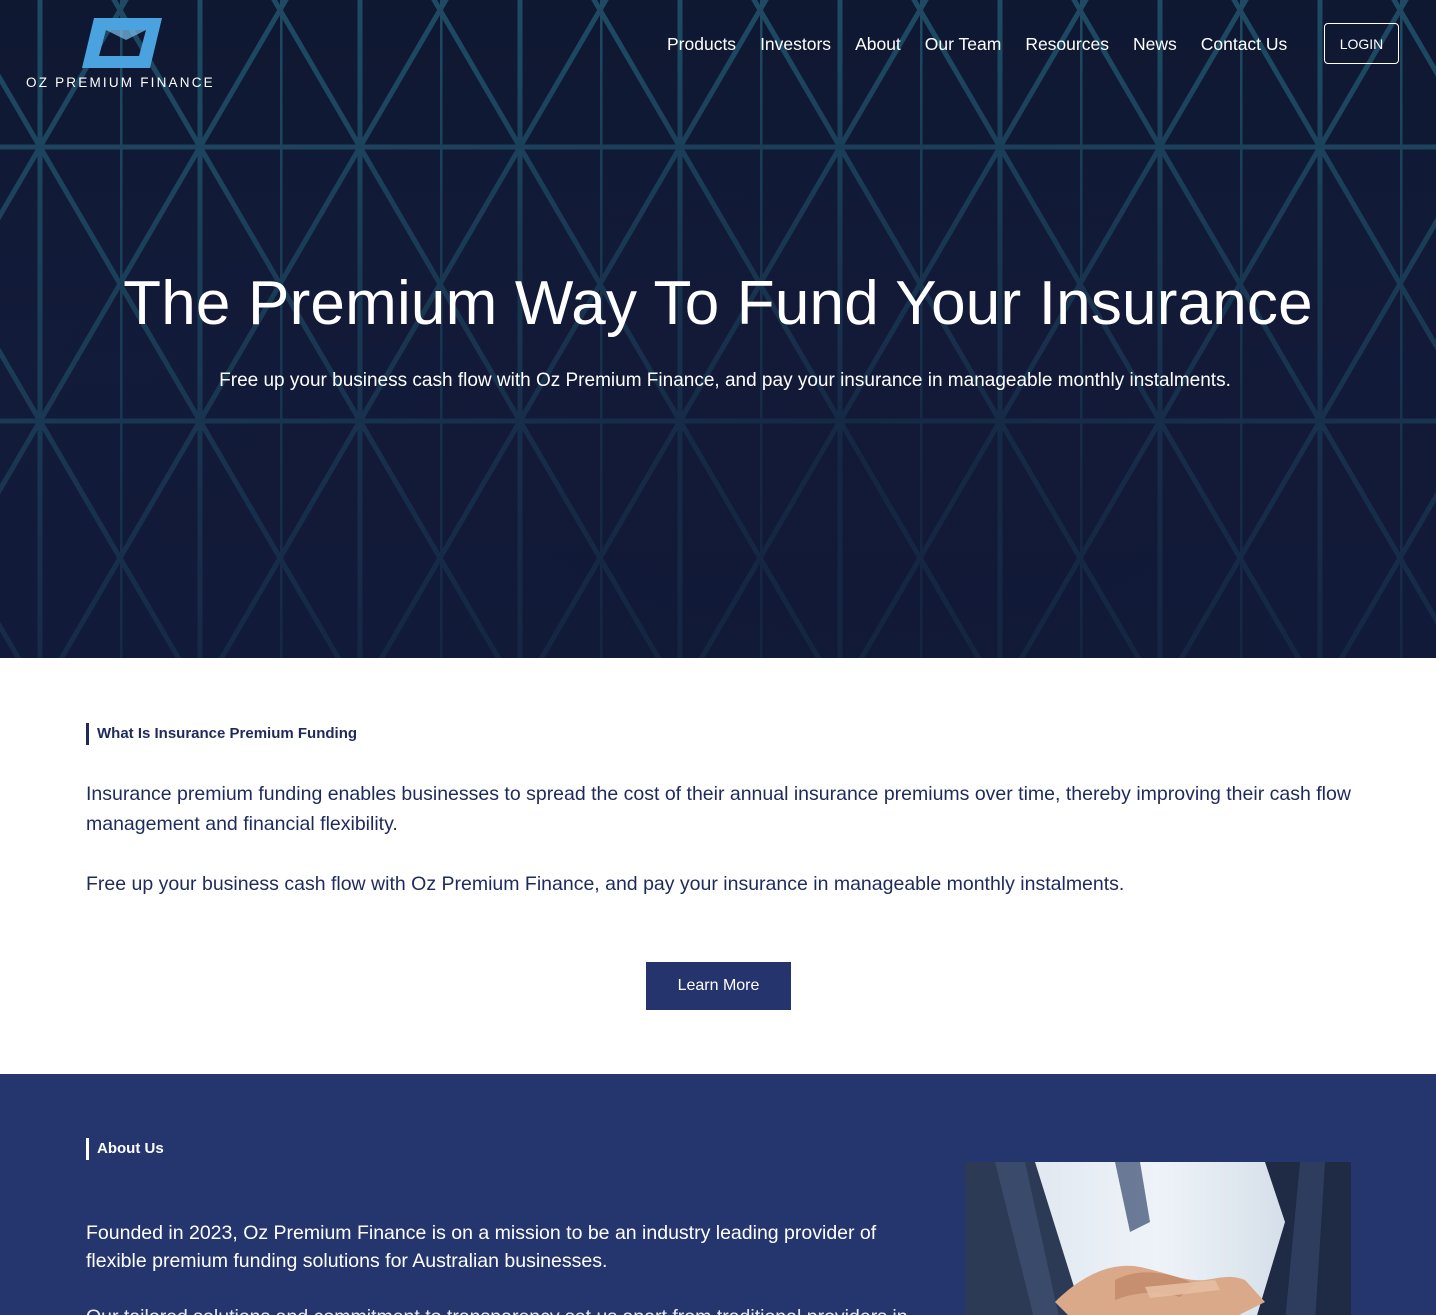 The image size is (1436, 1315). What do you see at coordinates (1067, 44) in the screenshot?
I see `nav-resources: Resources` at bounding box center [1067, 44].